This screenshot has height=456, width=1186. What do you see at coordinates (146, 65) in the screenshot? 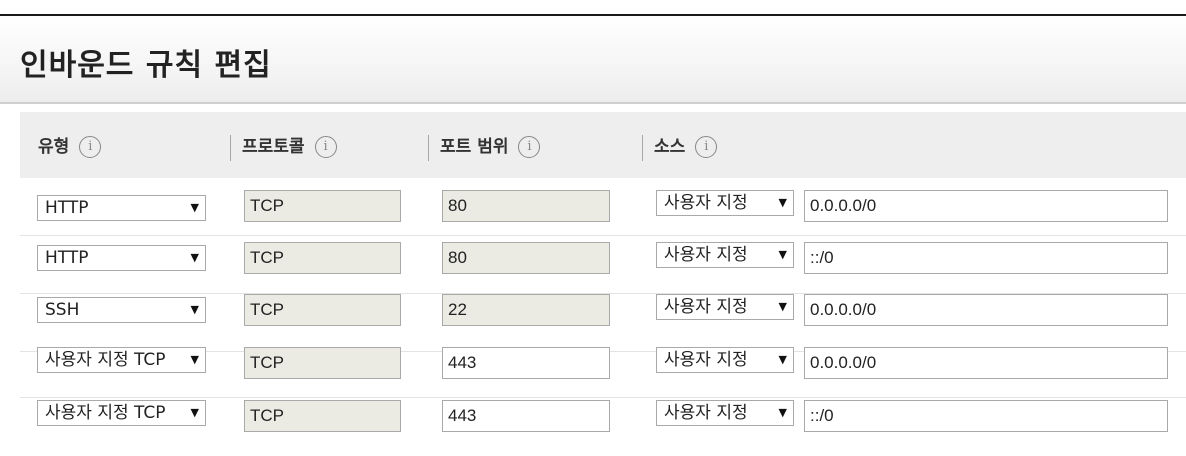
I see `dialog-title: 인바운드 규칙 편집` at bounding box center [146, 65].